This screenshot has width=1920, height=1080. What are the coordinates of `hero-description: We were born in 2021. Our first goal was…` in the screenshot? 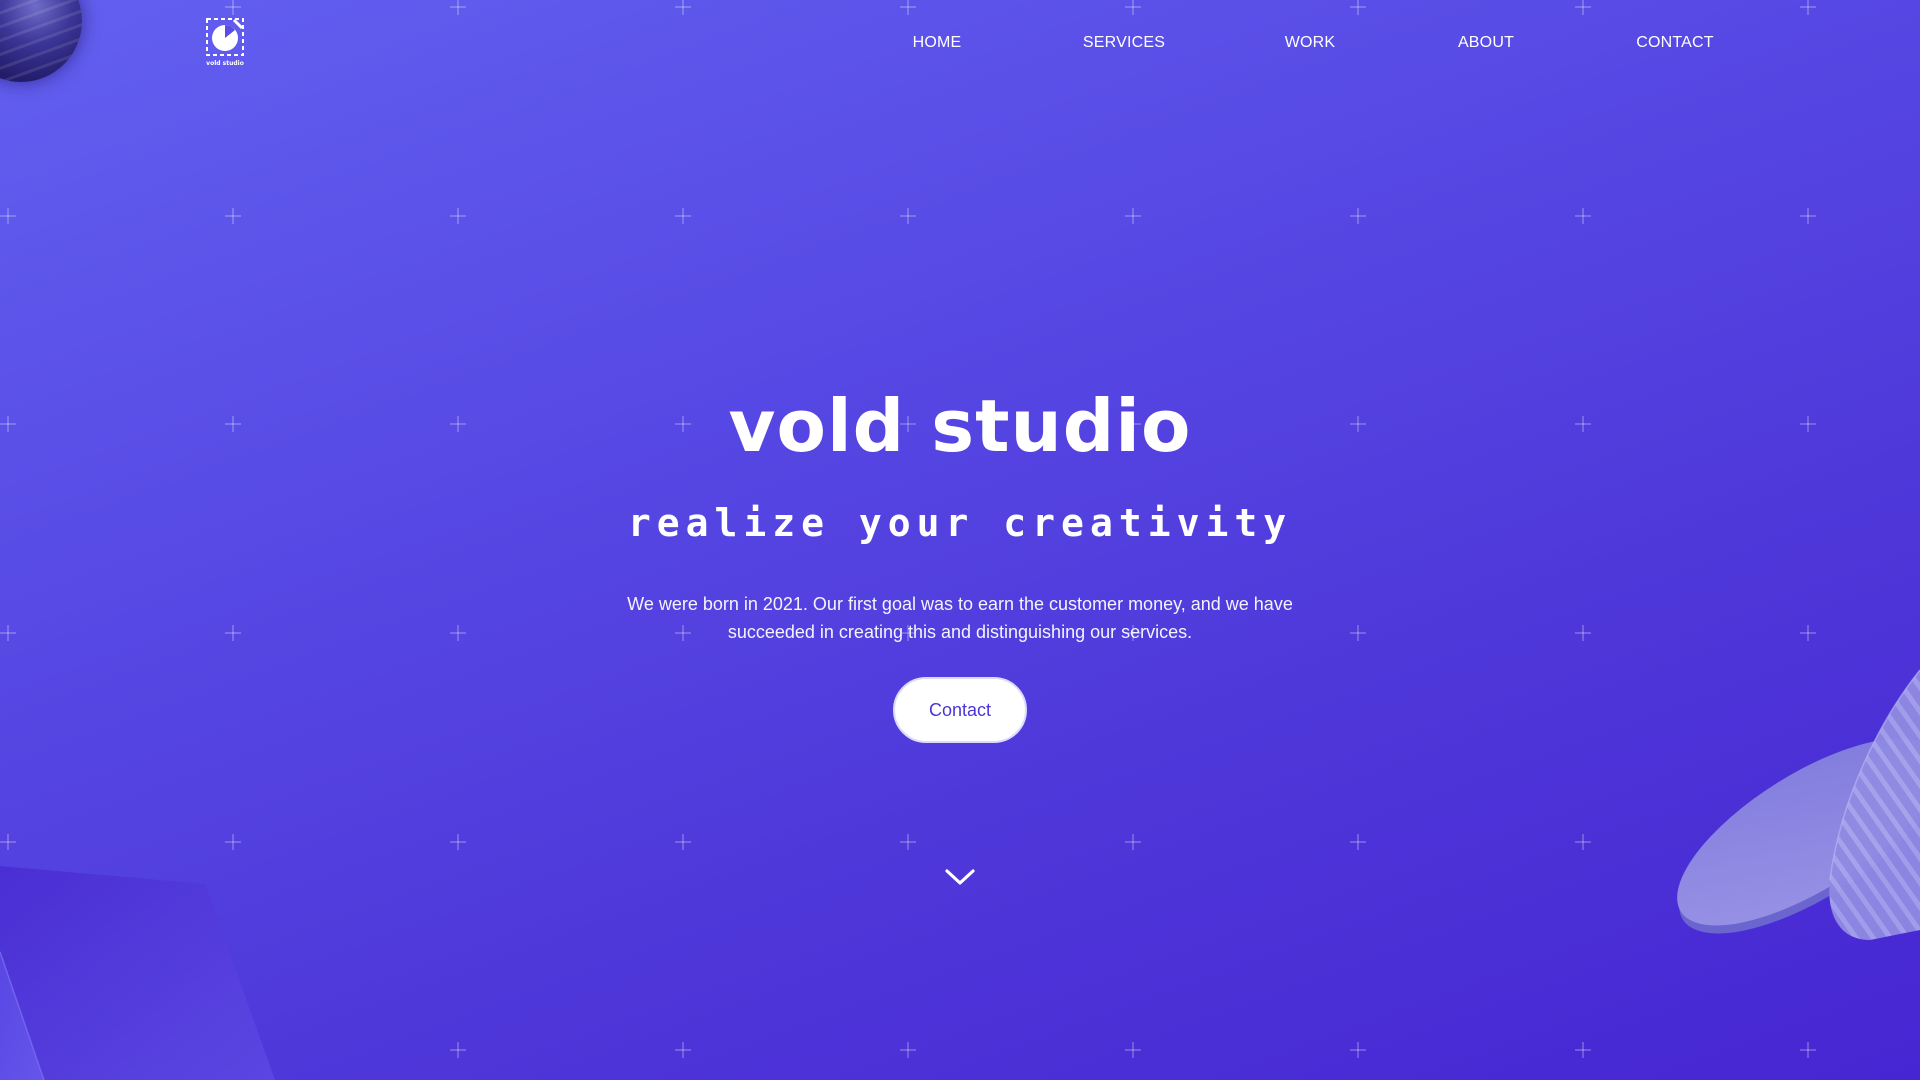 It's located at (960, 618).